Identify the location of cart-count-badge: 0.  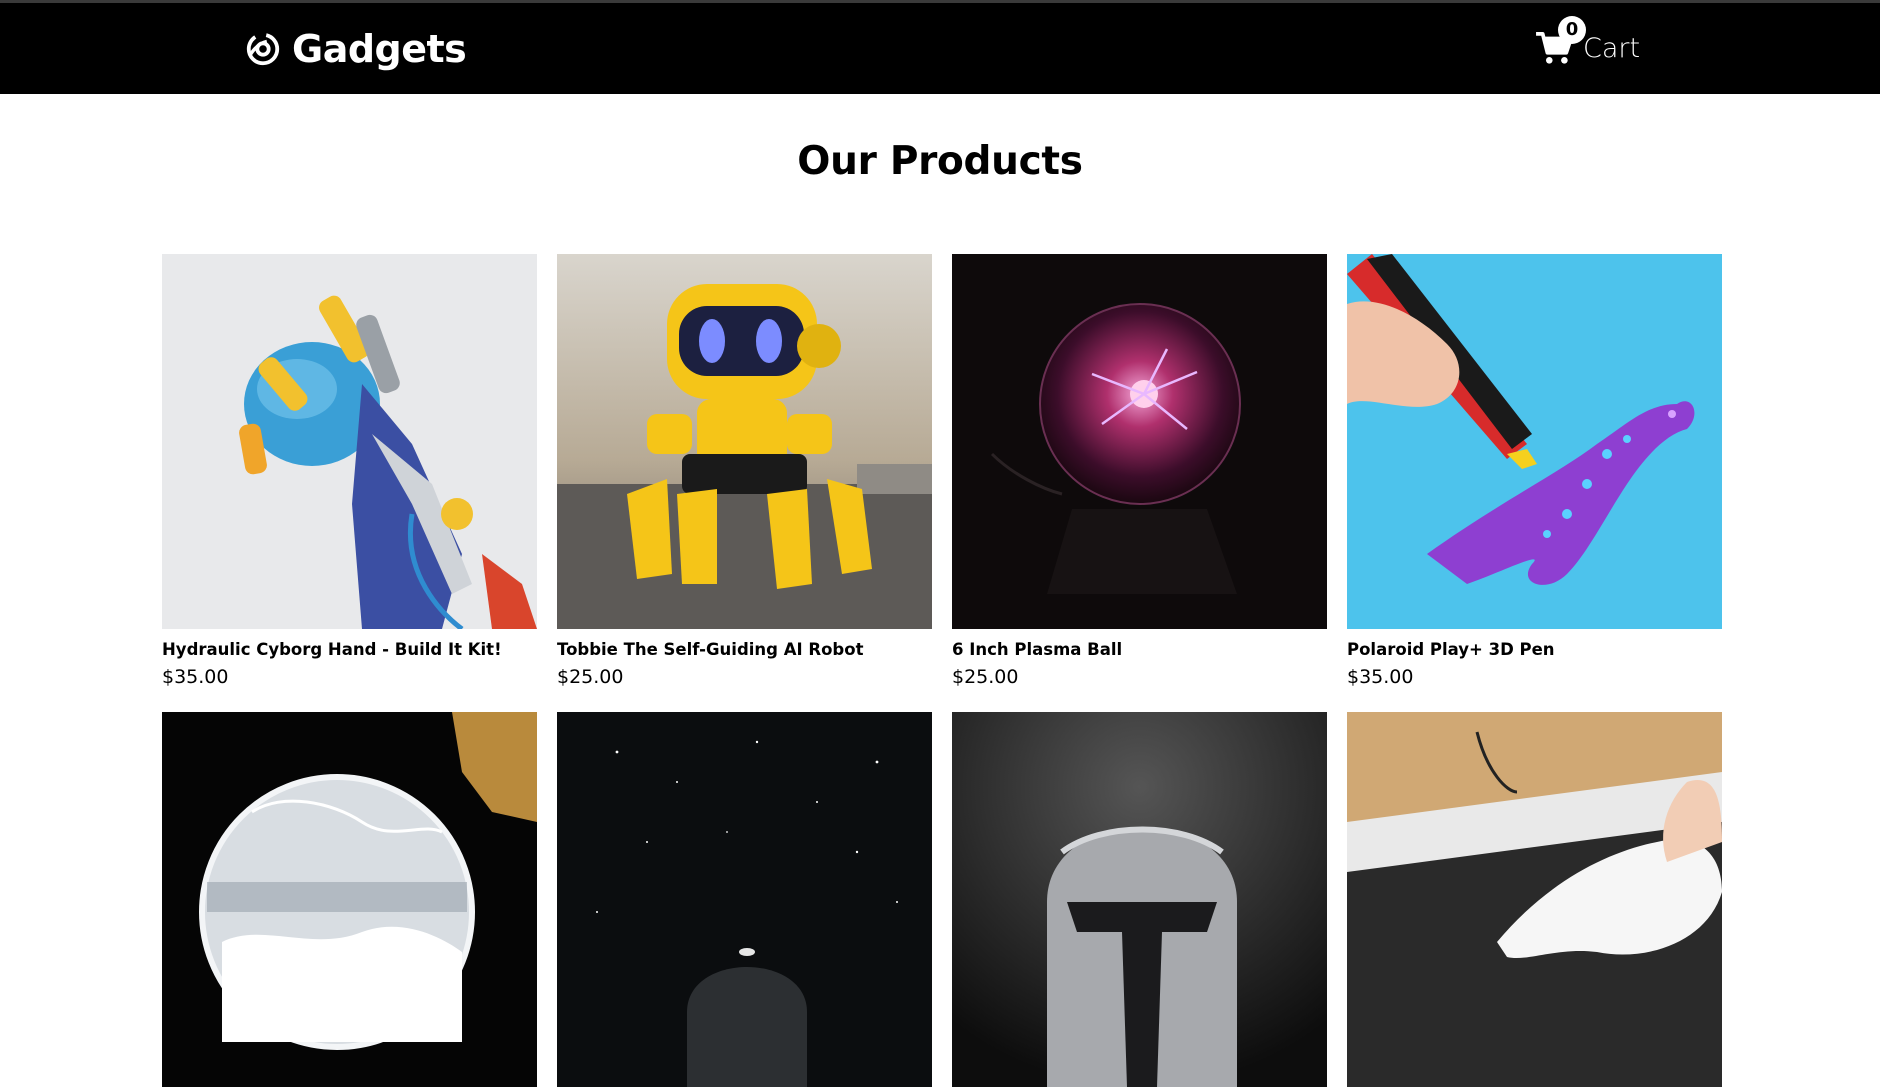
(1572, 29).